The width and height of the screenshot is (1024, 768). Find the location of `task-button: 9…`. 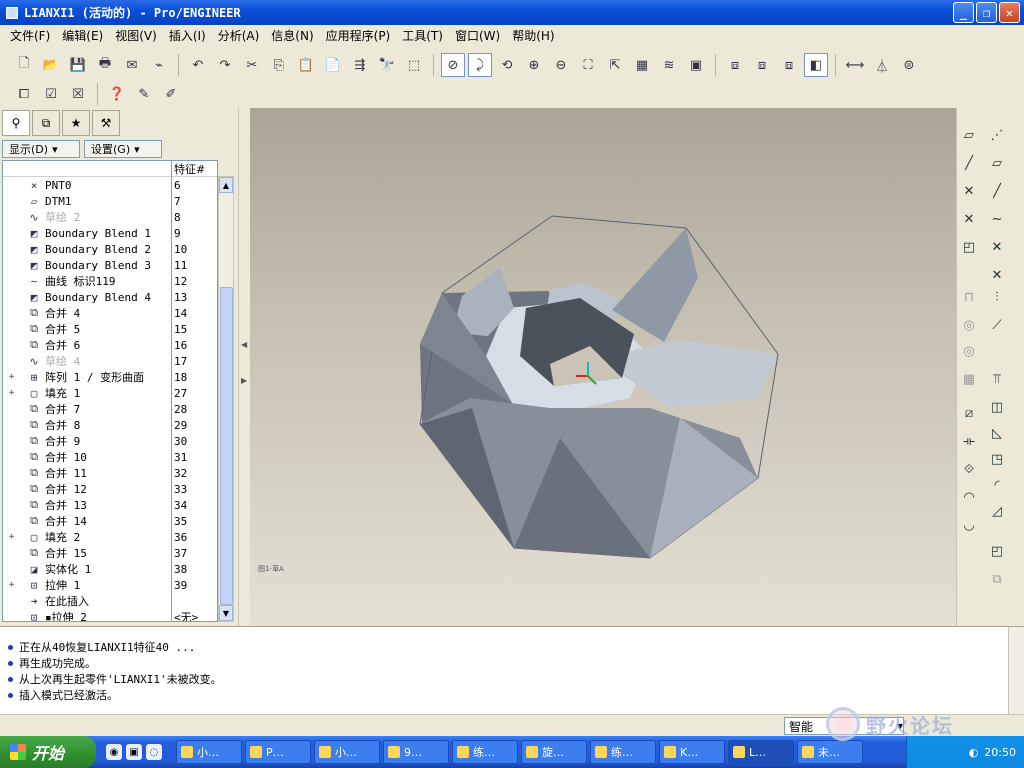

task-button: 9… is located at coordinates (416, 752).